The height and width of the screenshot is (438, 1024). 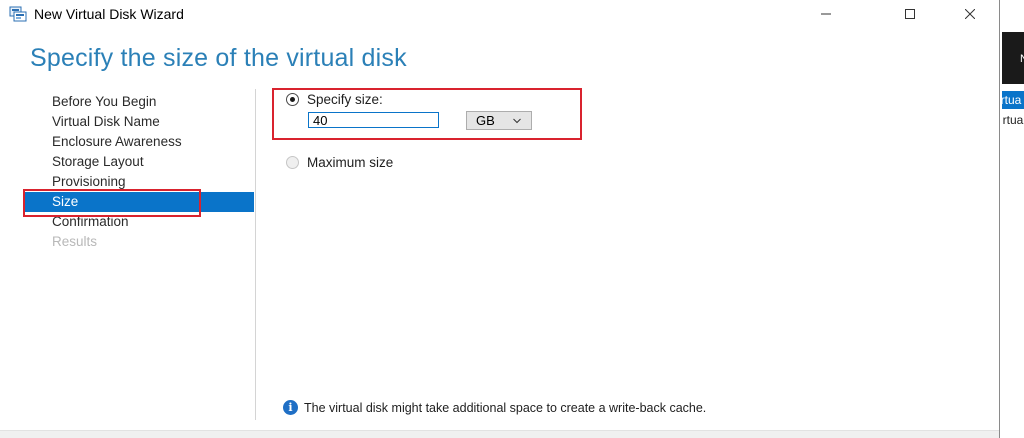 What do you see at coordinates (139, 142) in the screenshot?
I see `step-enclosure-awareness: Enclosure Awareness` at bounding box center [139, 142].